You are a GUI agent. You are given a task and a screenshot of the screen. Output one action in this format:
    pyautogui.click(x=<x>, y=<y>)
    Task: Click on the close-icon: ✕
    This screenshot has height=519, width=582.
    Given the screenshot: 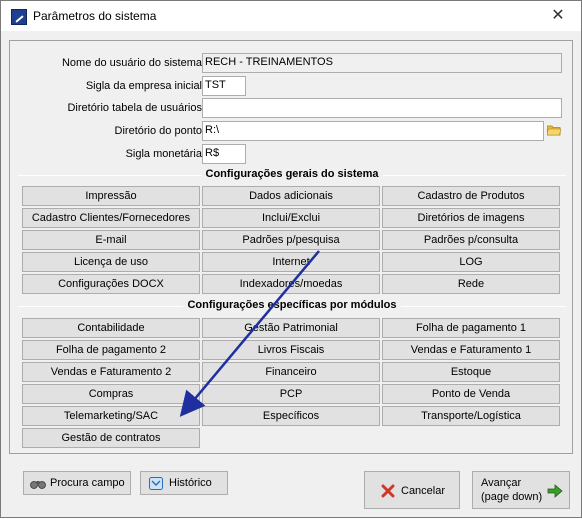 What is the action you would take?
    pyautogui.click(x=558, y=16)
    